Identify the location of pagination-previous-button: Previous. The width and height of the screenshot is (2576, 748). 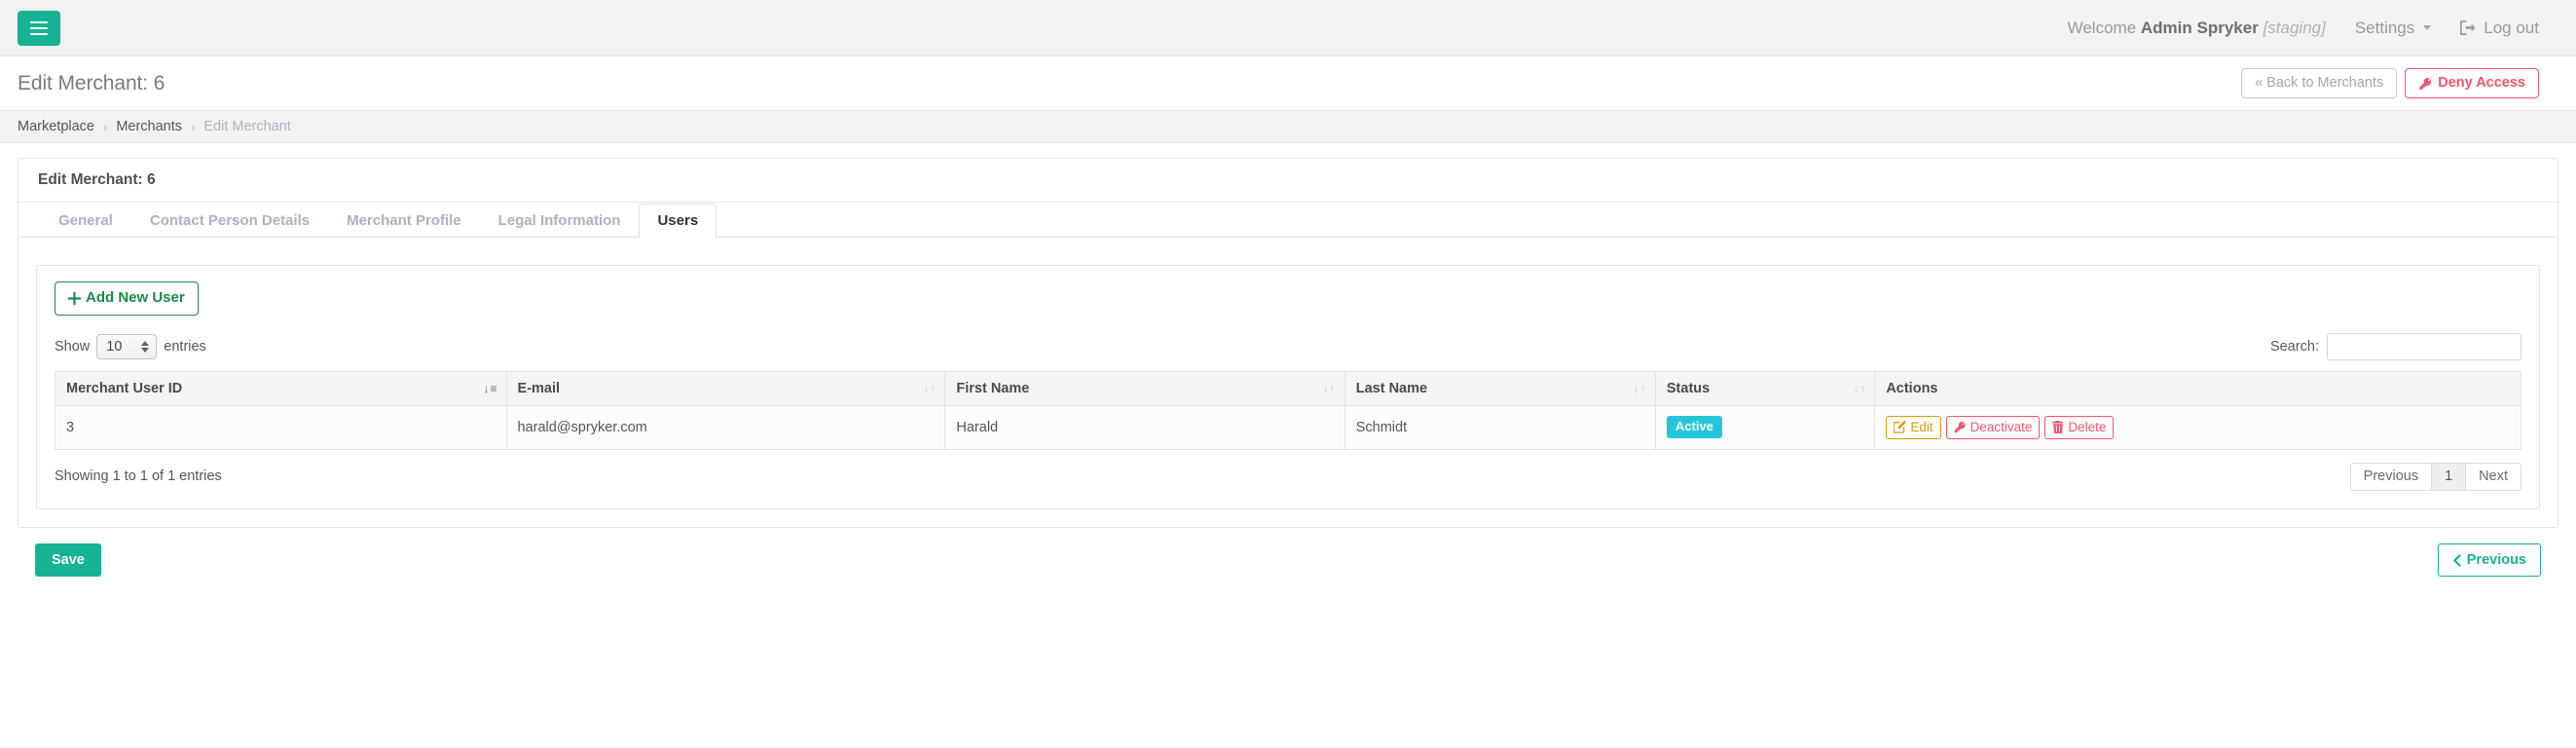
(2391, 477).